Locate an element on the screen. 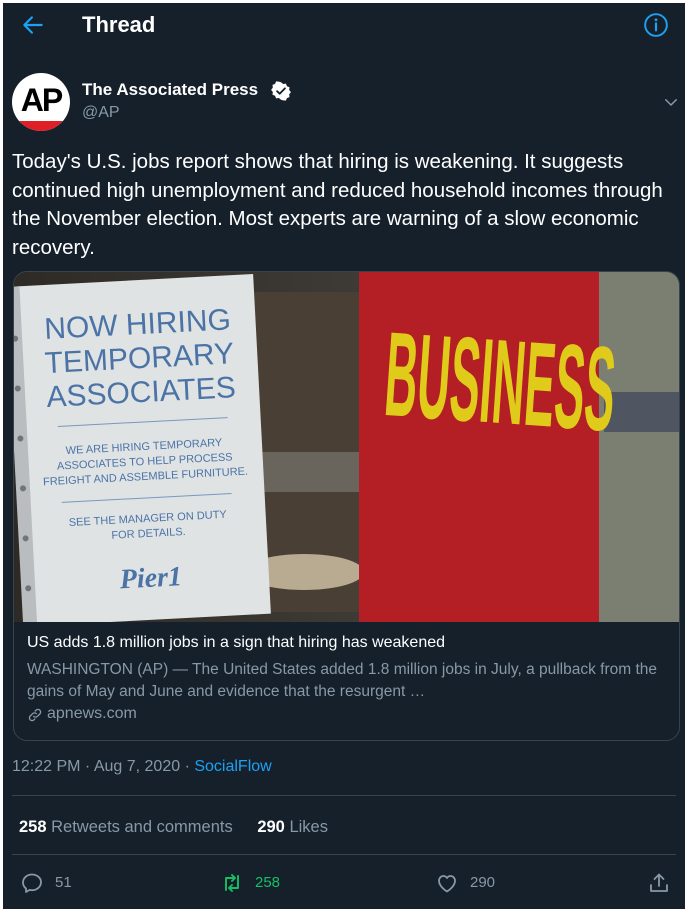 The width and height of the screenshot is (688, 912). page-title: Thread is located at coordinates (119, 24).